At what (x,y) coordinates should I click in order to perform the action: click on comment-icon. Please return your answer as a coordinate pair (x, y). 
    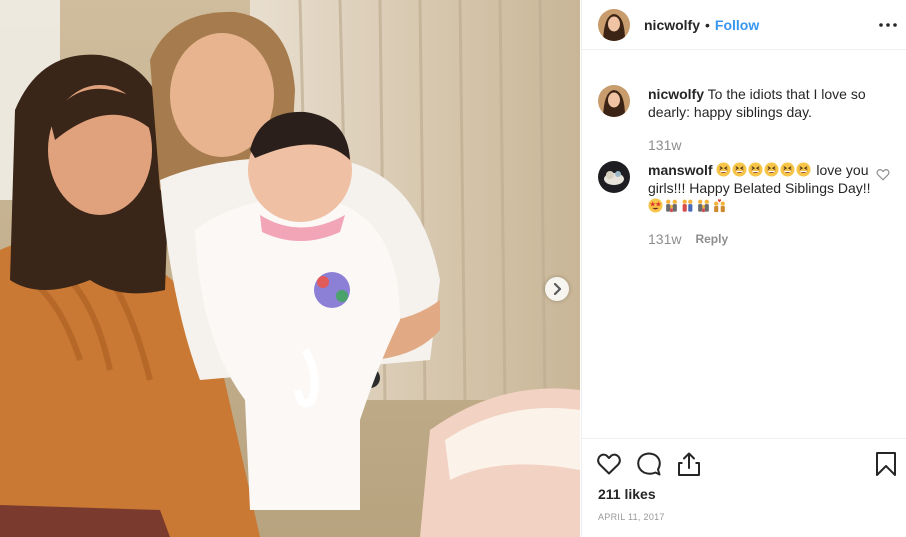
    Looking at the image, I should click on (649, 464).